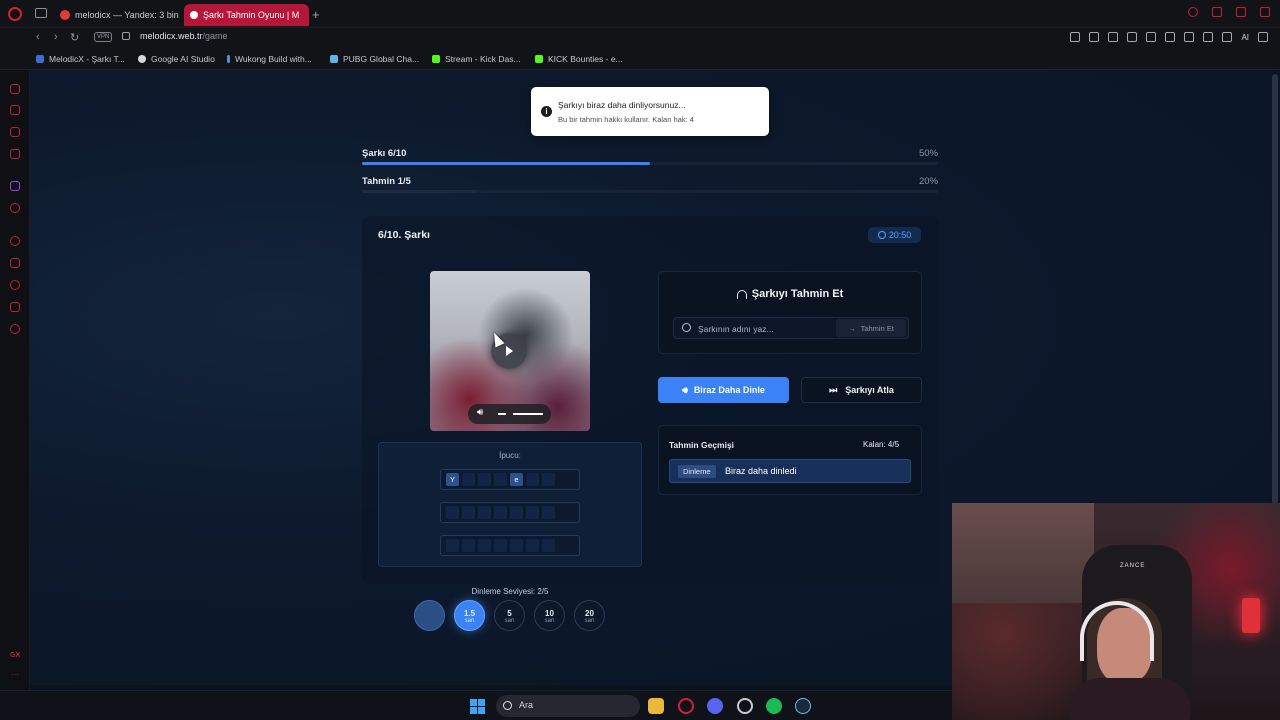 This screenshot has height=720, width=1280. Describe the element at coordinates (1132, 37) in the screenshot. I see `player-icon` at that location.